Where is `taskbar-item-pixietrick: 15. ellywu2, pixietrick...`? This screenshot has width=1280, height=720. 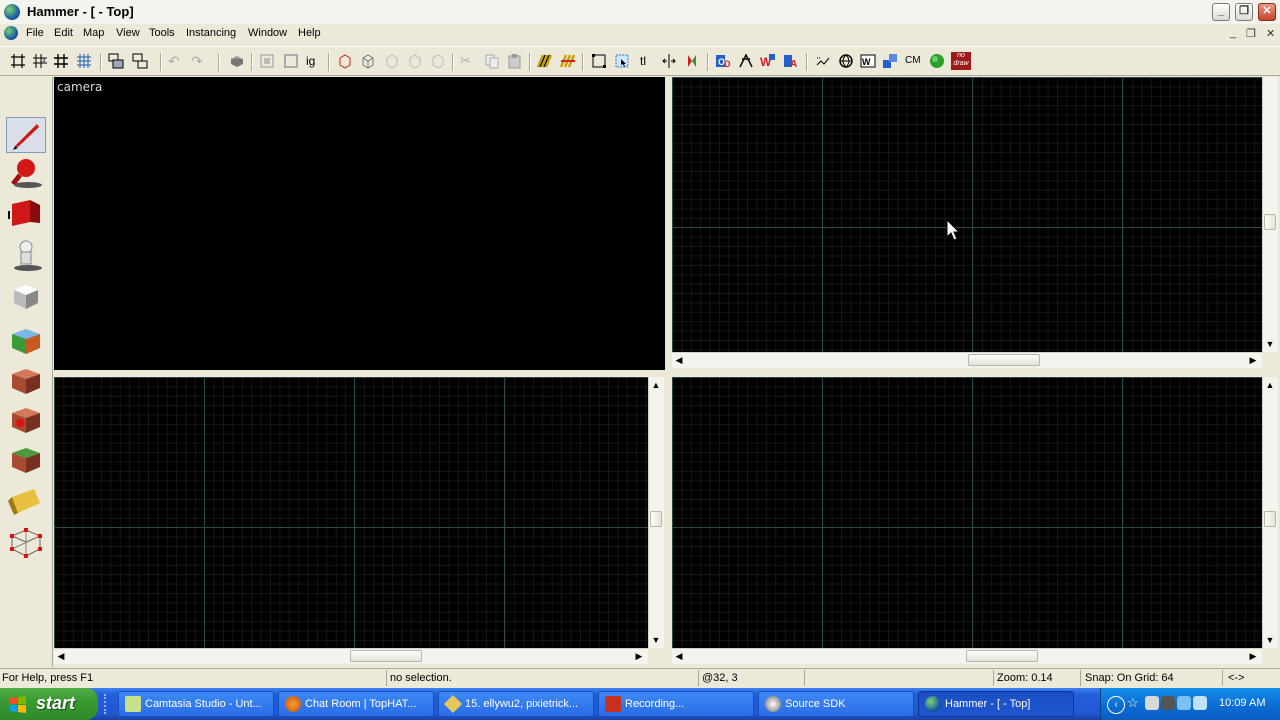
taskbar-item-pixietrick: 15. ellywu2, pixietrick... is located at coordinates (516, 704).